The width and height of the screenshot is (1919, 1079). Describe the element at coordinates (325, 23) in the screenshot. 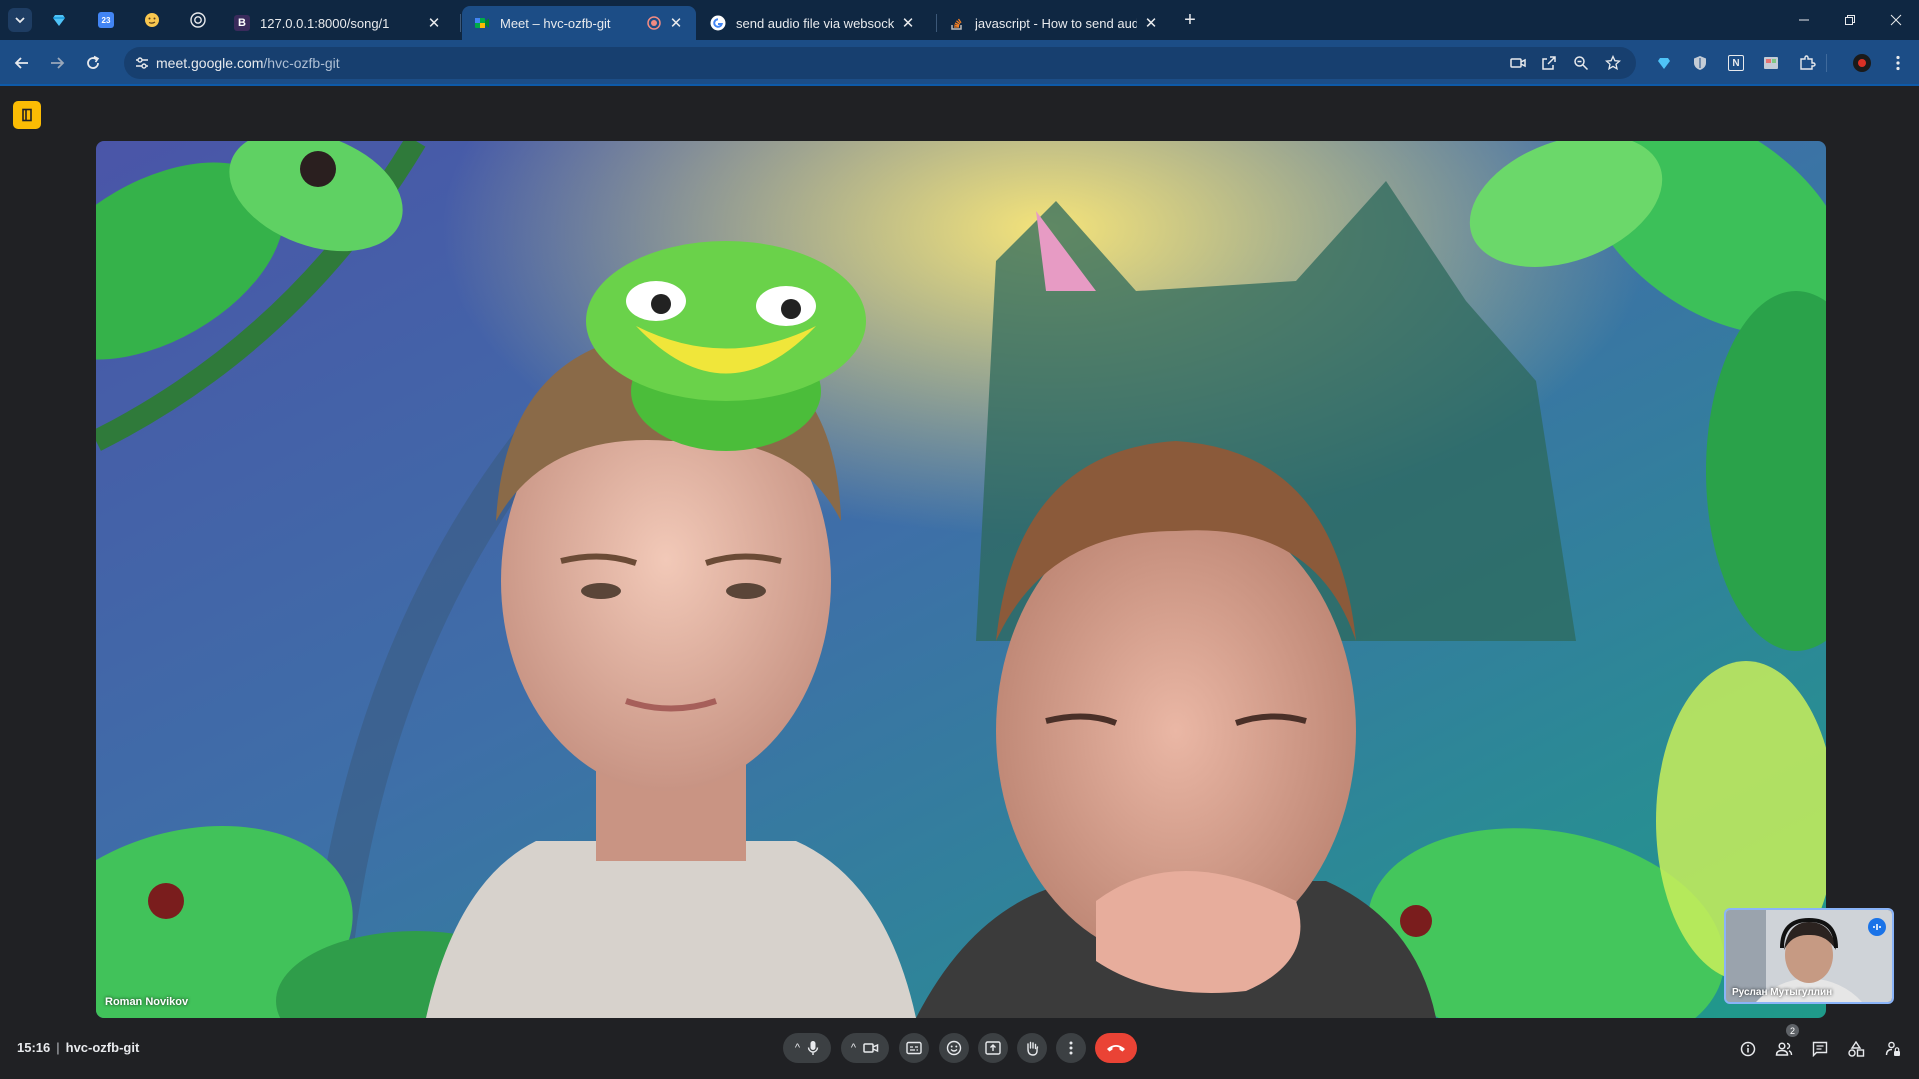

I see `tab-title: 127.0.0.1:8000/song/1` at that location.